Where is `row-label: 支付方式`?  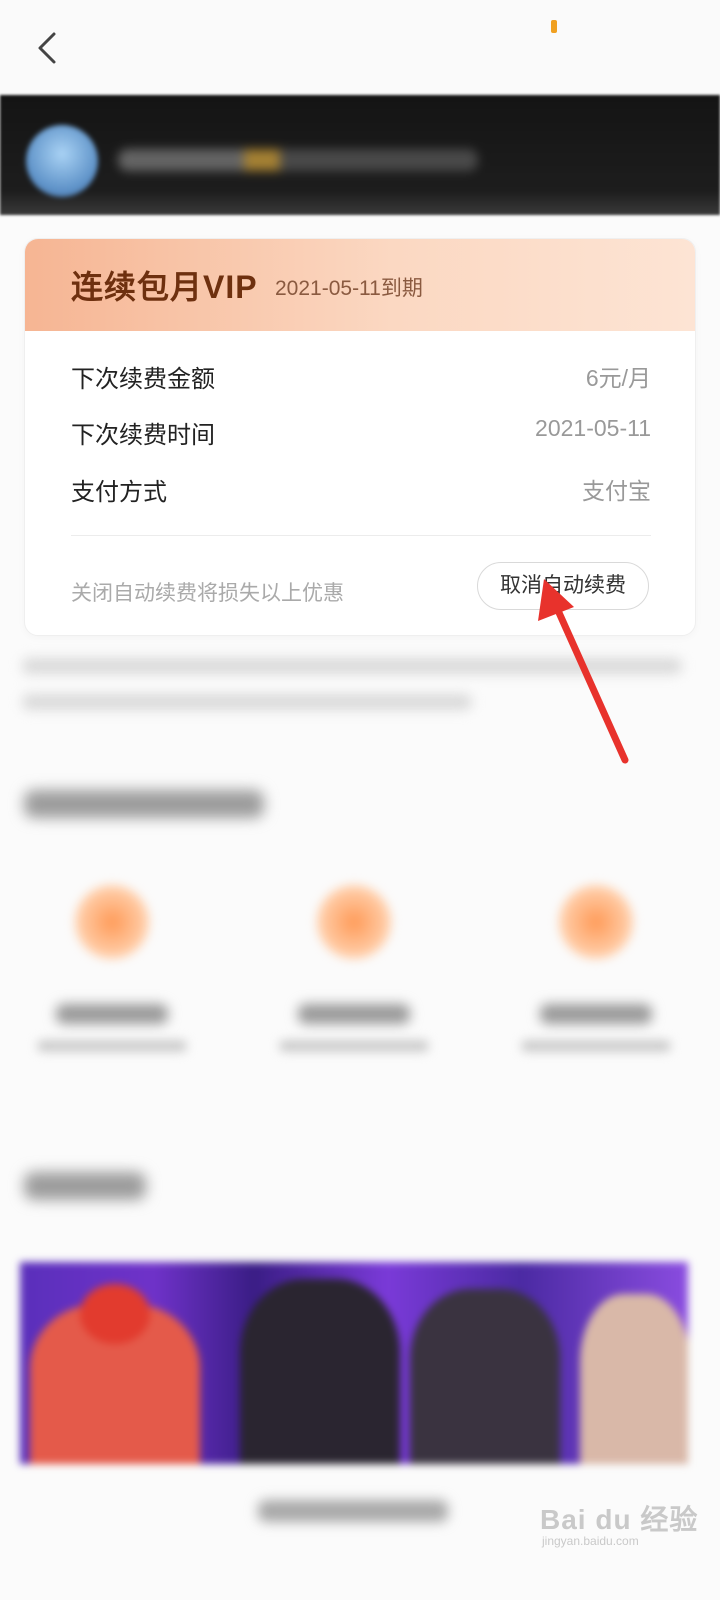
row-label: 支付方式 is located at coordinates (119, 492).